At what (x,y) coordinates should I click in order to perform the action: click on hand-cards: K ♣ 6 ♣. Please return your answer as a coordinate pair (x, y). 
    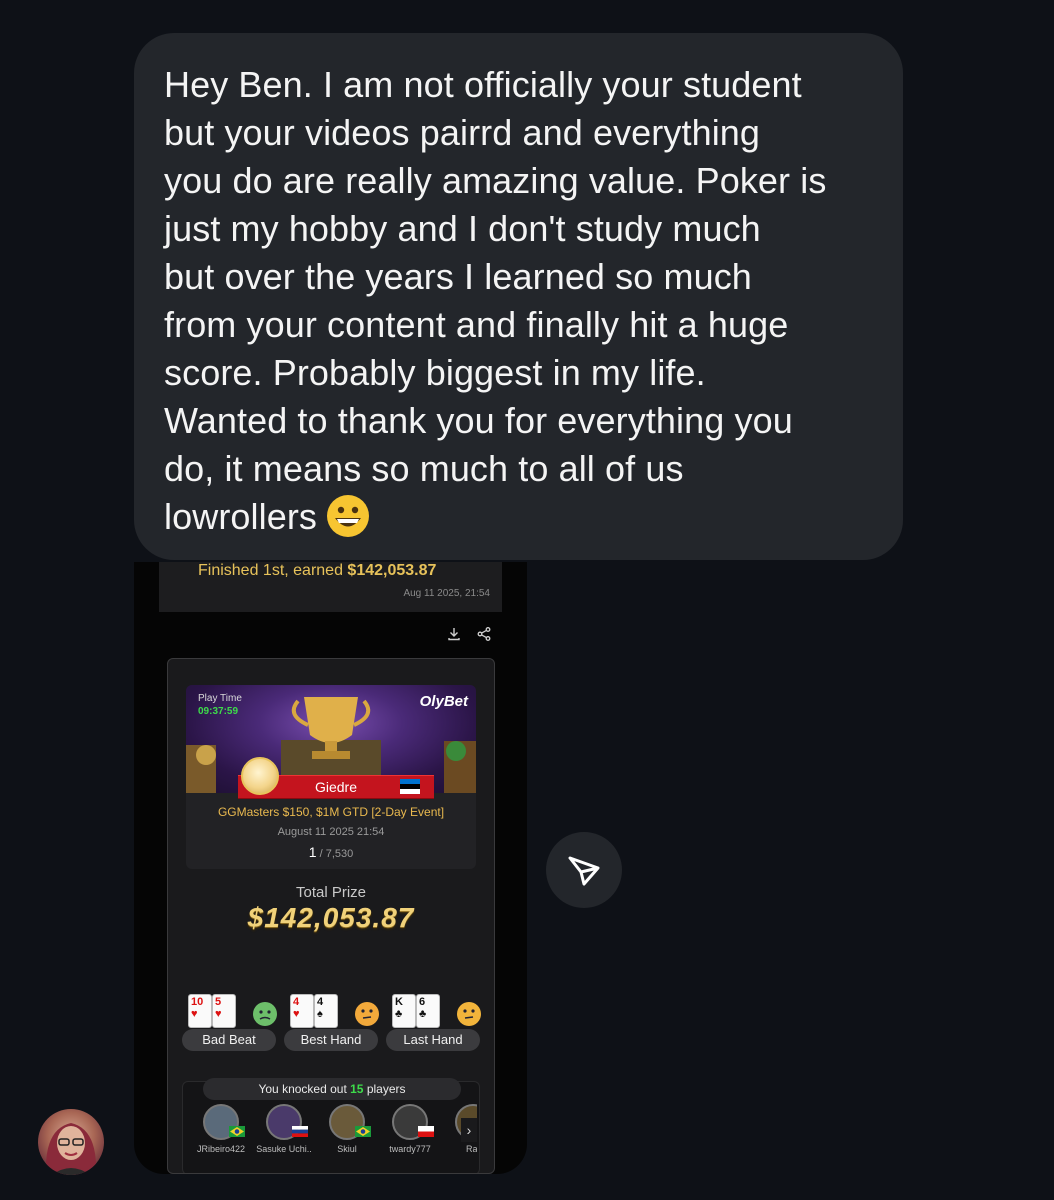
    Looking at the image, I should click on (437, 1012).